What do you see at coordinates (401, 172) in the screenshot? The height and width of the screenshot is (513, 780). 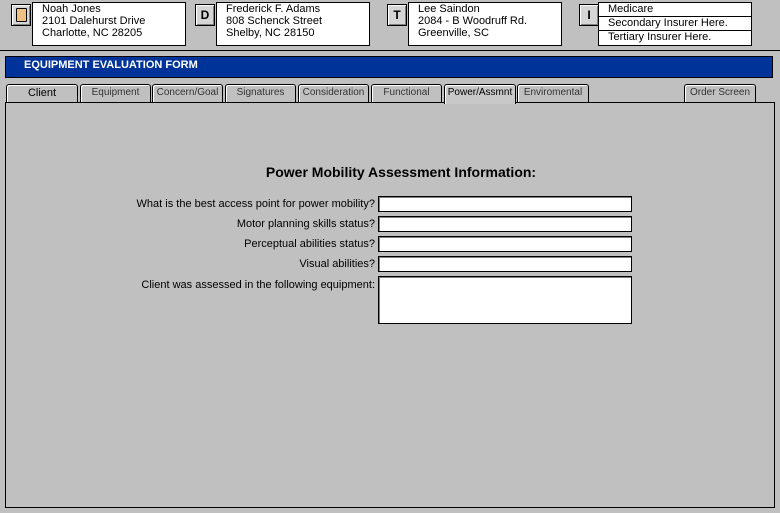 I see `form-title: Power Mobility Assessment Information:` at bounding box center [401, 172].